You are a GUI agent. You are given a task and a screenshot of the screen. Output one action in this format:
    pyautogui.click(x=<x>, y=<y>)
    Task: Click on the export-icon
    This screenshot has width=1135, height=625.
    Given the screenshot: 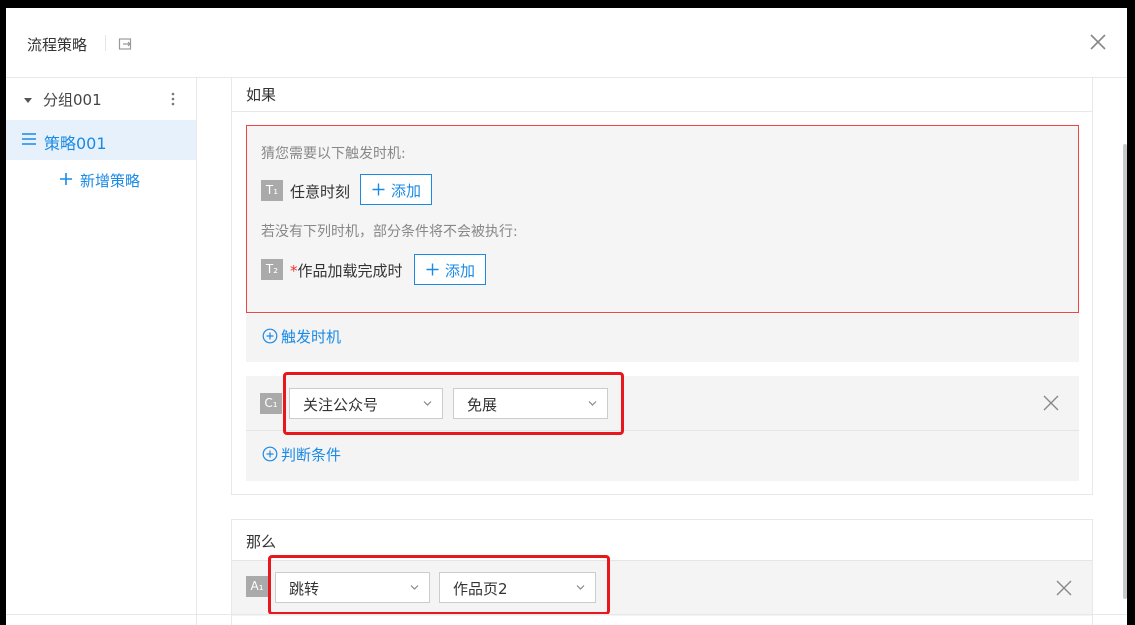 What is the action you would take?
    pyautogui.click(x=126, y=44)
    